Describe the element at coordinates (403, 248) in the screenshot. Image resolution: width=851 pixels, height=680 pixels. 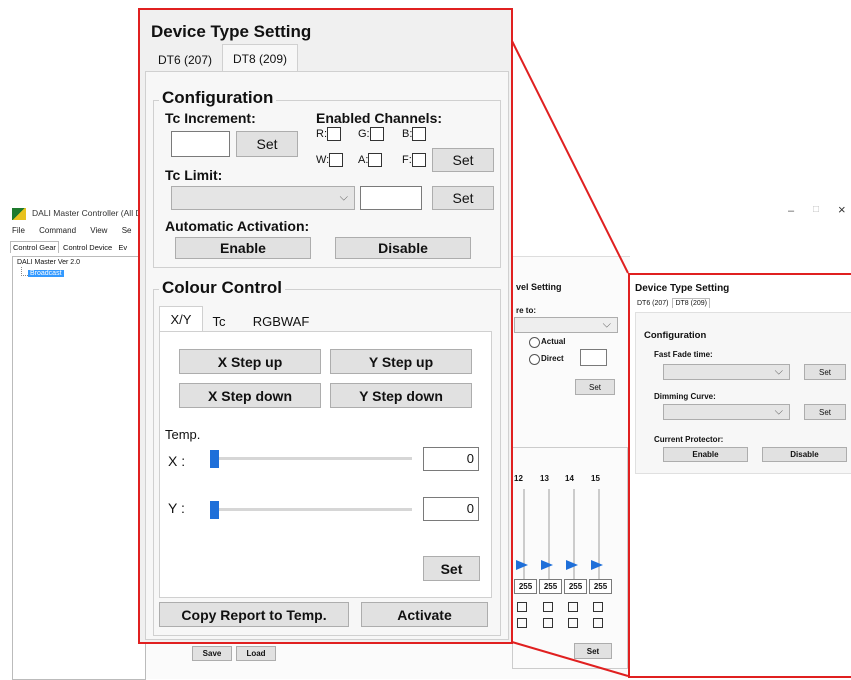
I see `auto-activation-disable-button: Disable` at that location.